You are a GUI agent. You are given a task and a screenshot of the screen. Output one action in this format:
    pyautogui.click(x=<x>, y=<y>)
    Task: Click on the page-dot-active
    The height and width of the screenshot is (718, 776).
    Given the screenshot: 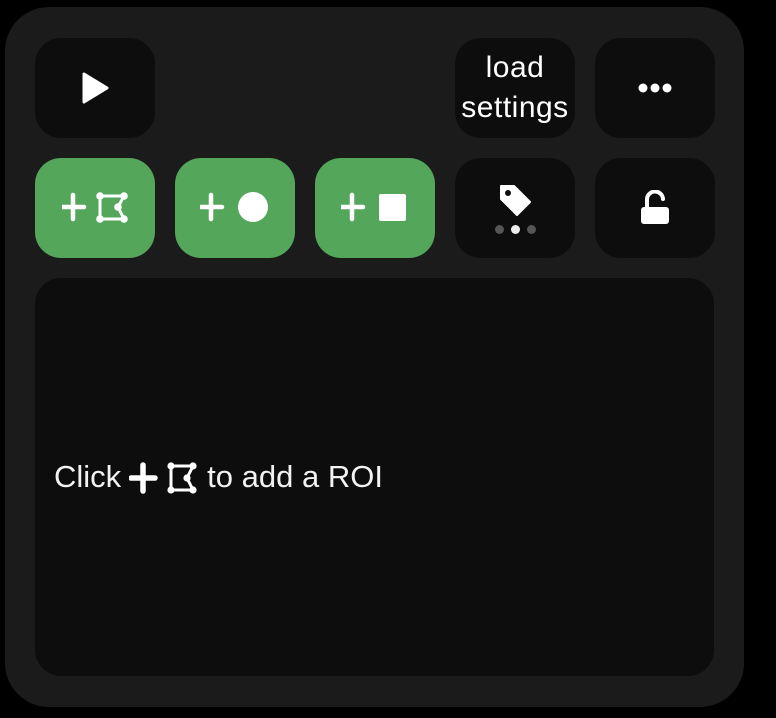 What is the action you would take?
    pyautogui.click(x=515, y=229)
    